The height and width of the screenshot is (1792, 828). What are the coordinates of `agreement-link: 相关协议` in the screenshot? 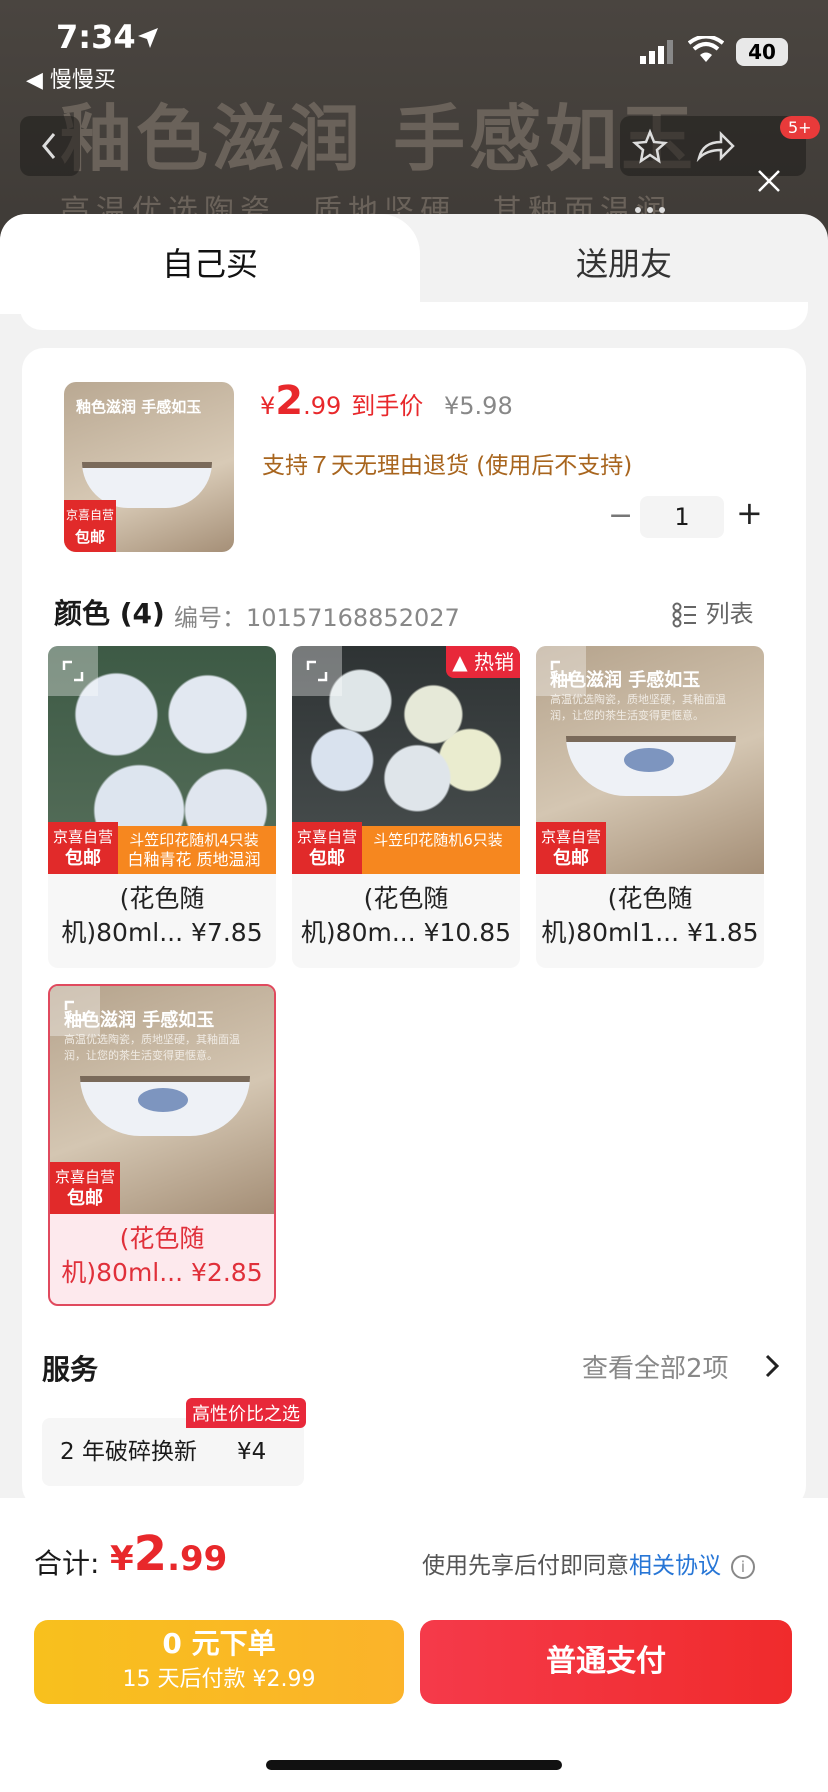 It's located at (675, 1566).